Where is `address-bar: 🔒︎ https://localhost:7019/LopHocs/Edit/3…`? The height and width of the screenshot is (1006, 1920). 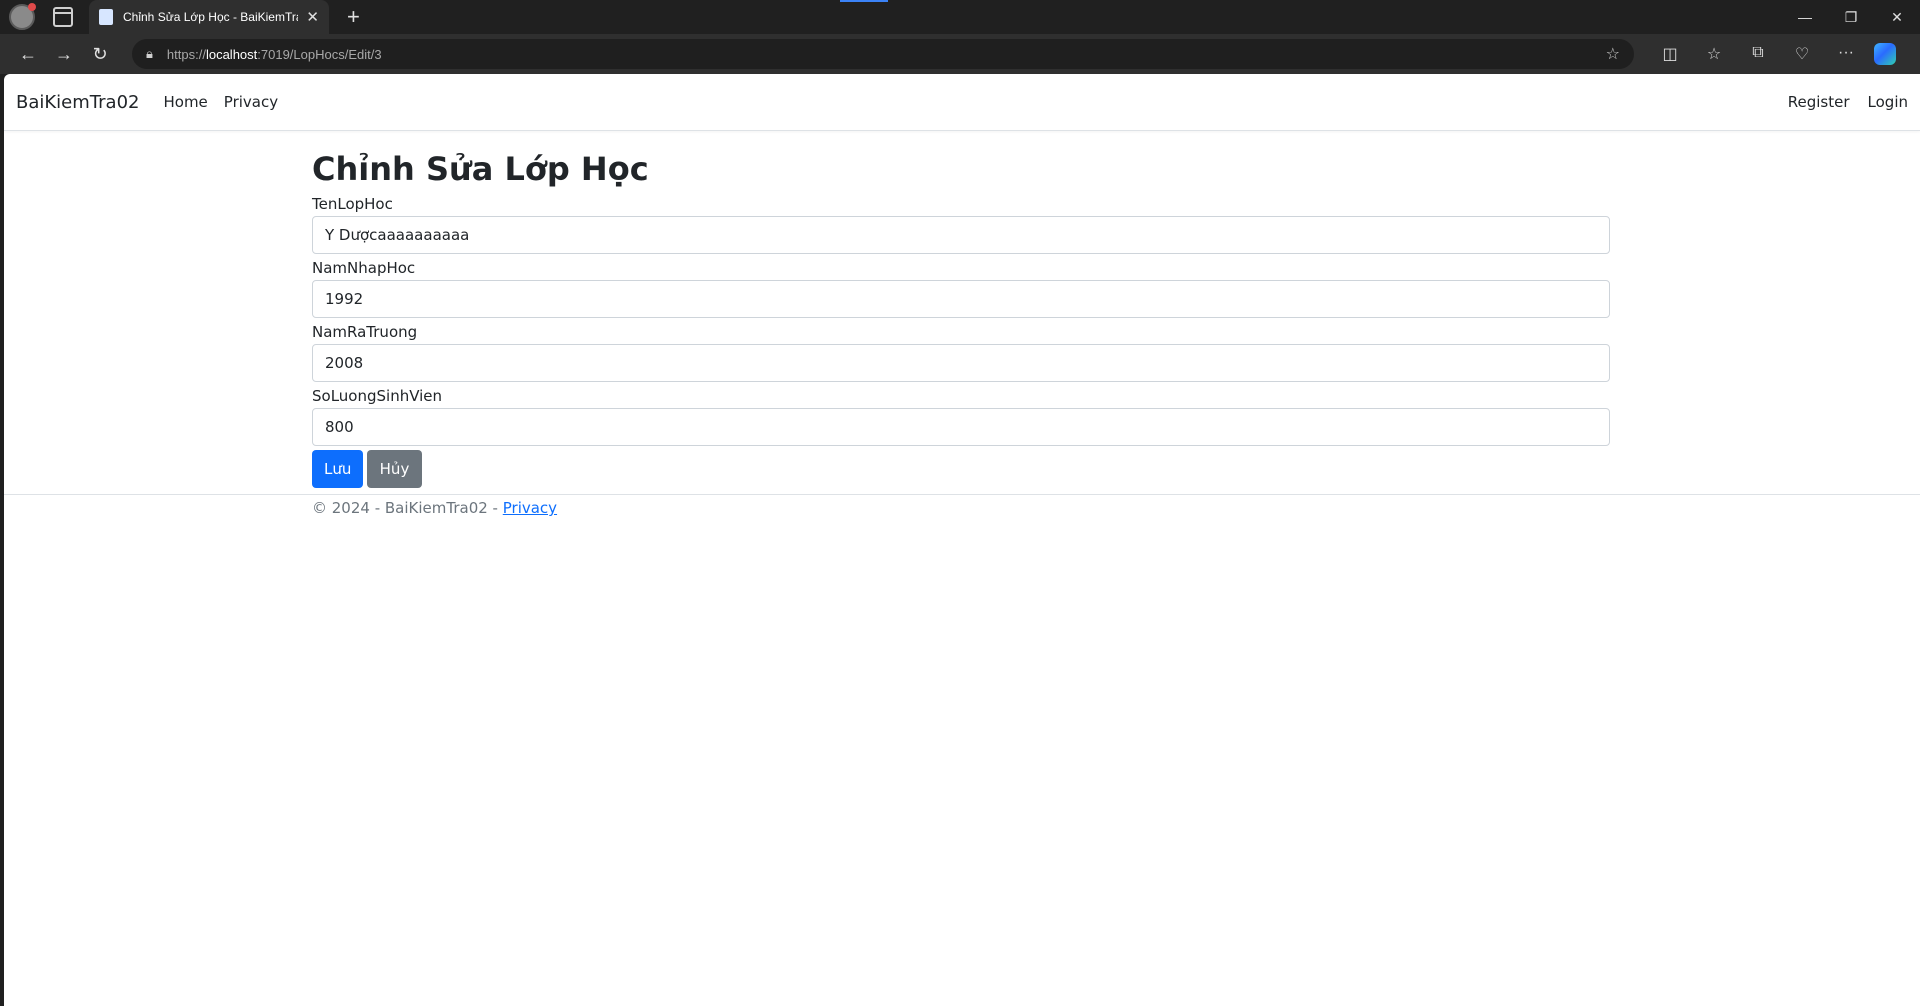 address-bar: 🔒︎ https://localhost:7019/LopHocs/Edit/3… is located at coordinates (883, 54).